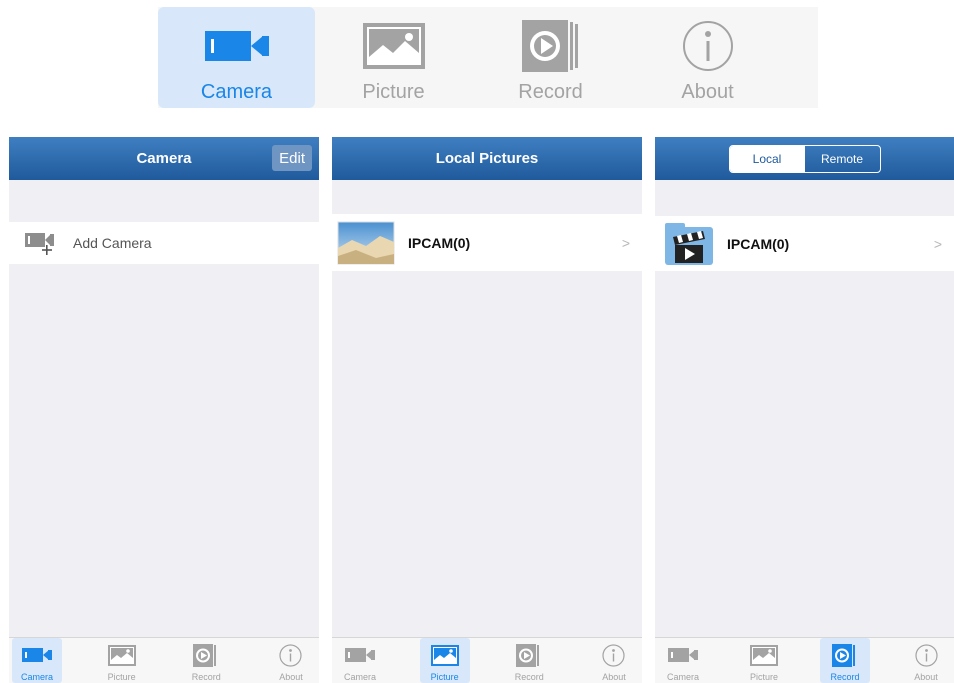 Image resolution: width=954 pixels, height=683 pixels. I want to click on big-tab-bar: Camera Picture Record About, so click(488, 57).